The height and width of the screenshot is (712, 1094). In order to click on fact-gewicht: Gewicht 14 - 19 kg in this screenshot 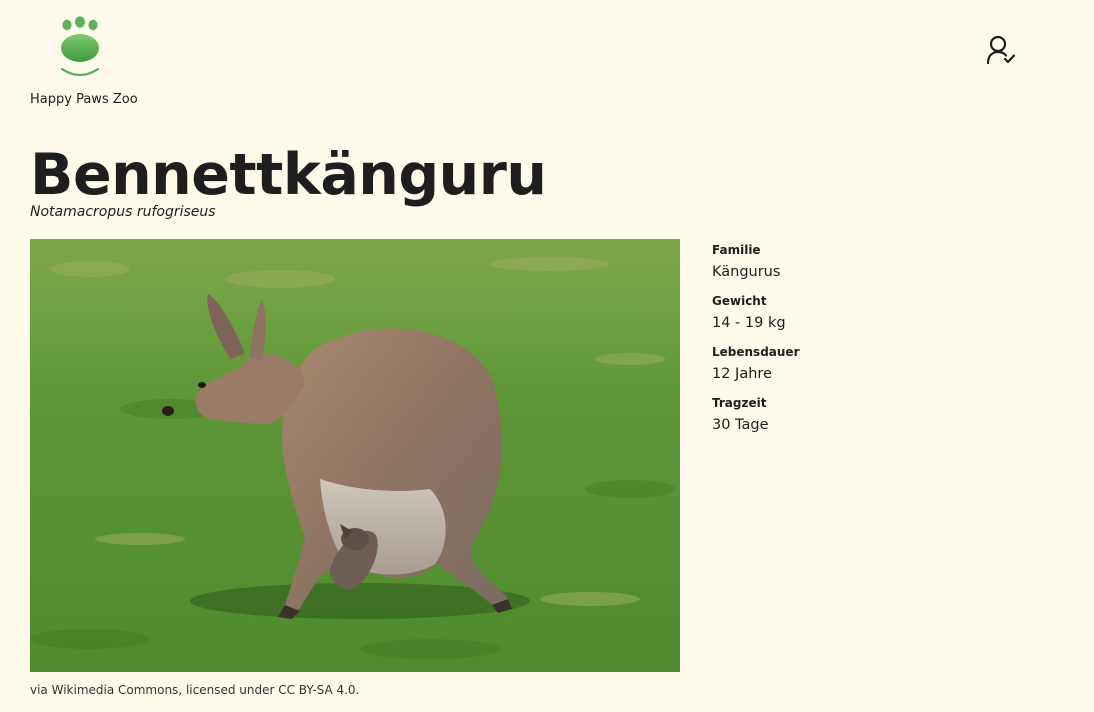, I will do `click(862, 313)`.